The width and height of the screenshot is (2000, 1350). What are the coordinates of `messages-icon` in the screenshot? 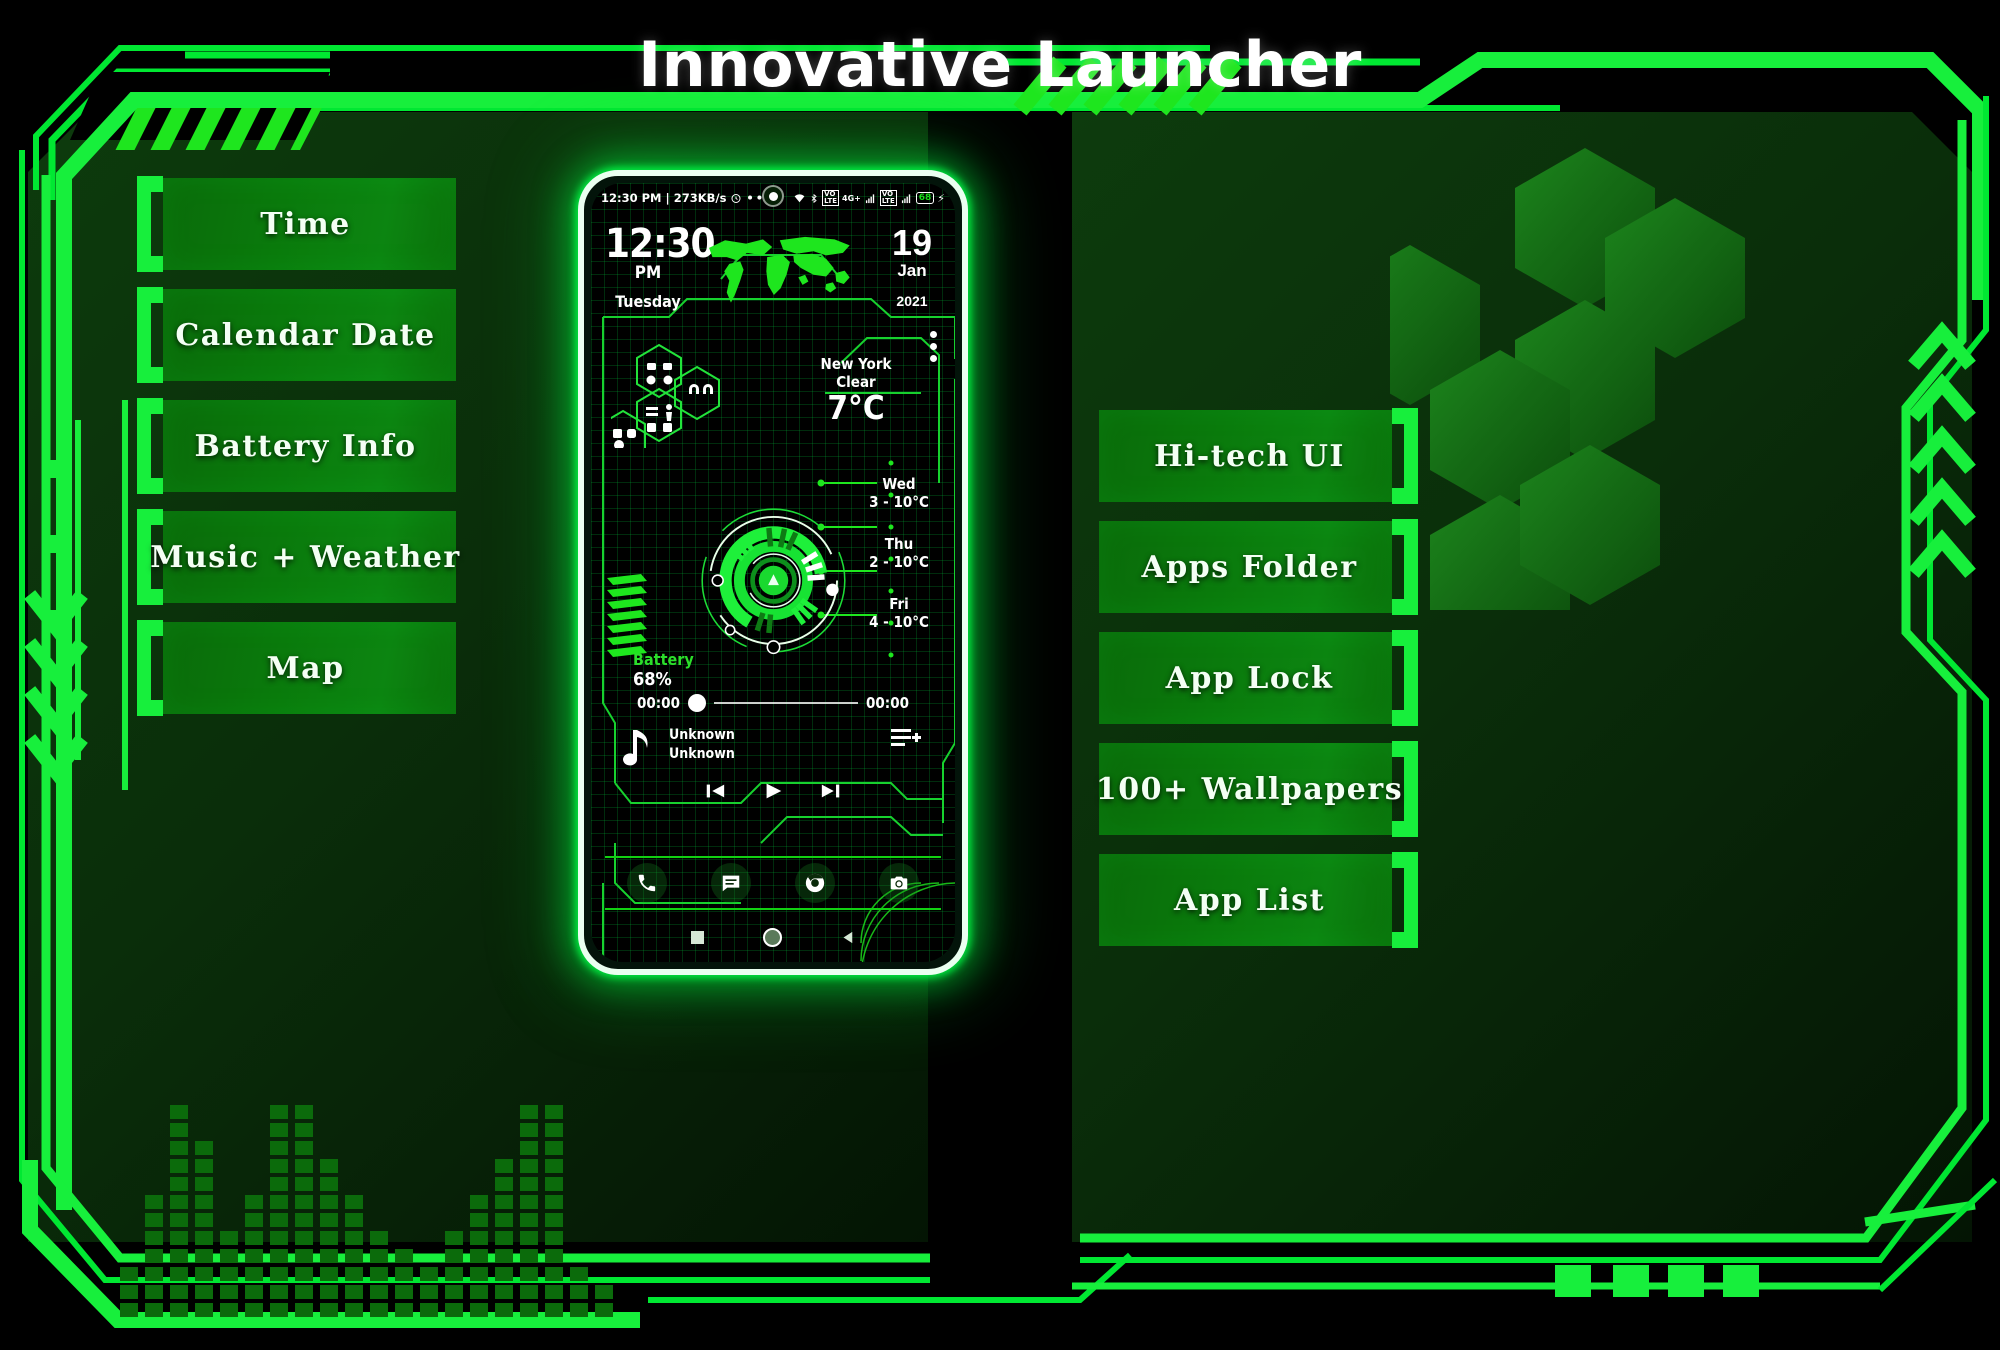 It's located at (731, 883).